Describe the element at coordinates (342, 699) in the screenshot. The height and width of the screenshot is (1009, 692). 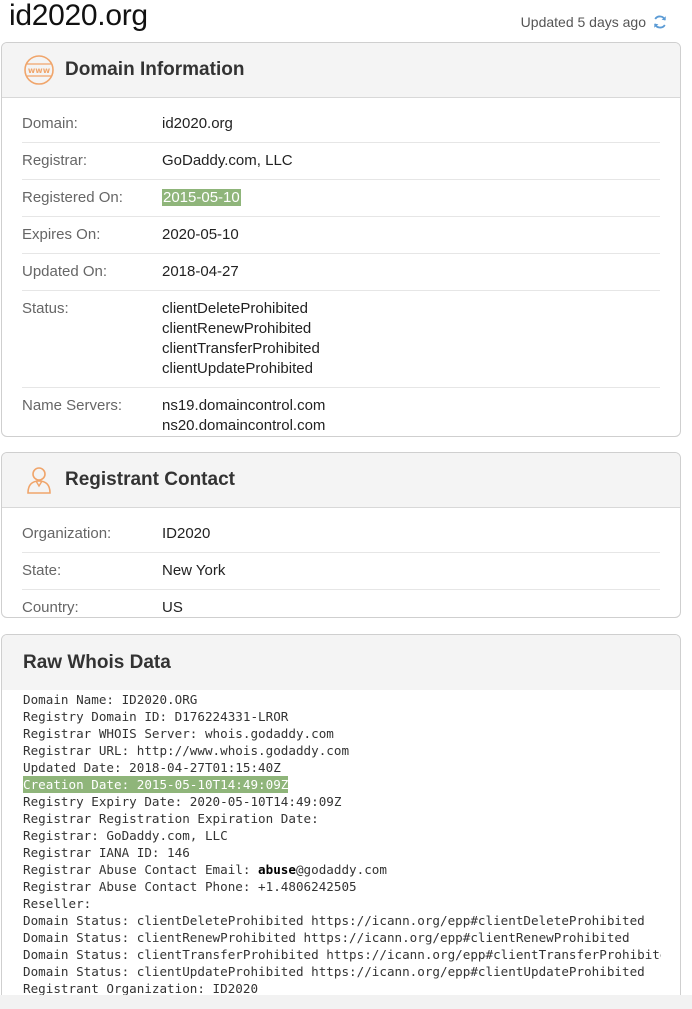
I see `raw-whois-line: Domain Name: ID2020.ORG` at that location.